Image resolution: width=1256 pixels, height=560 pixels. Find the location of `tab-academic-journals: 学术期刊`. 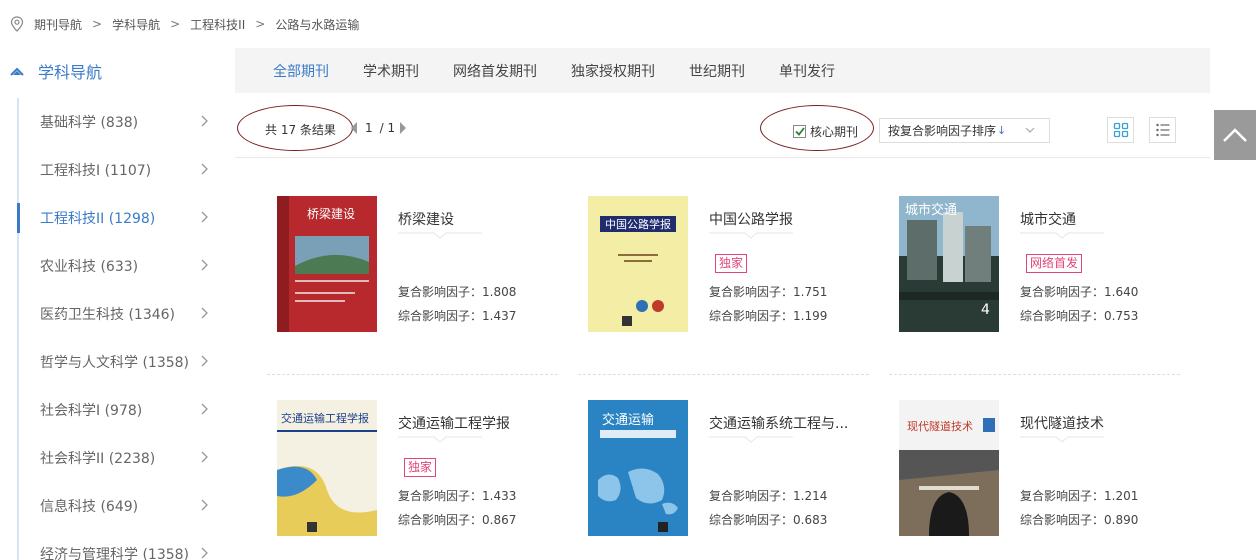

tab-academic-journals: 学术期刊 is located at coordinates (391, 71).